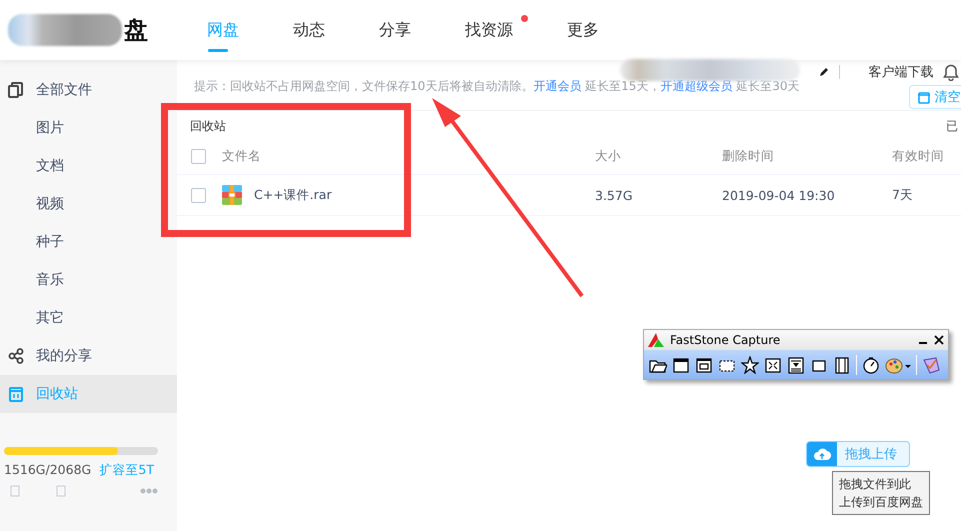 This screenshot has width=961, height=531. Describe the element at coordinates (149, 491) in the screenshot. I see `more-icon` at that location.